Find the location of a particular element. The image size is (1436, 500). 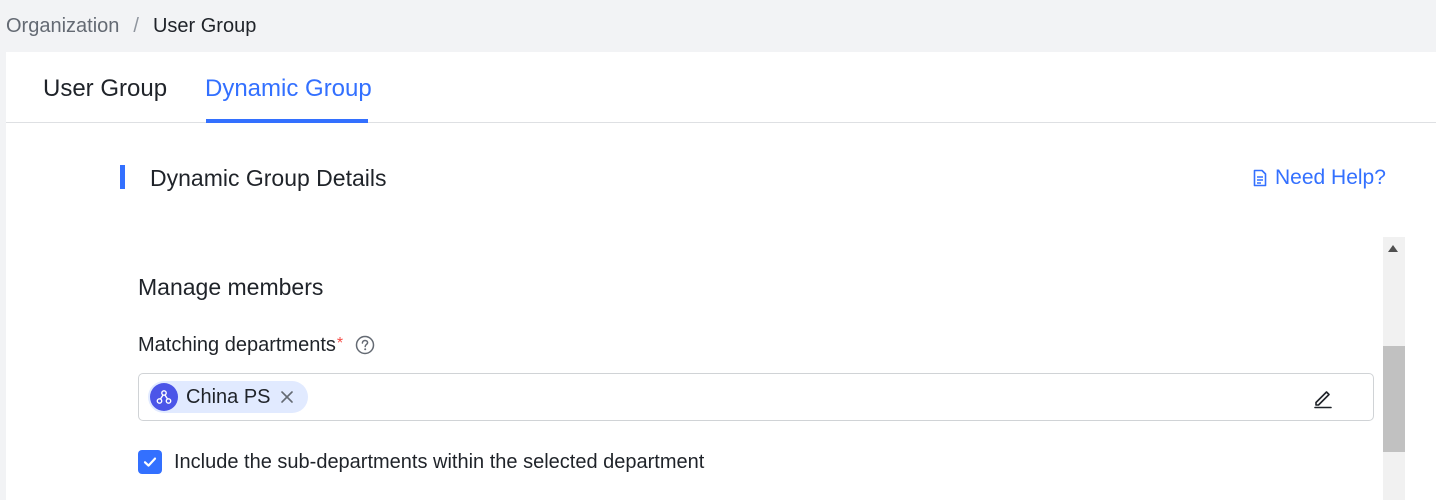

section-accent-bar is located at coordinates (122, 177).